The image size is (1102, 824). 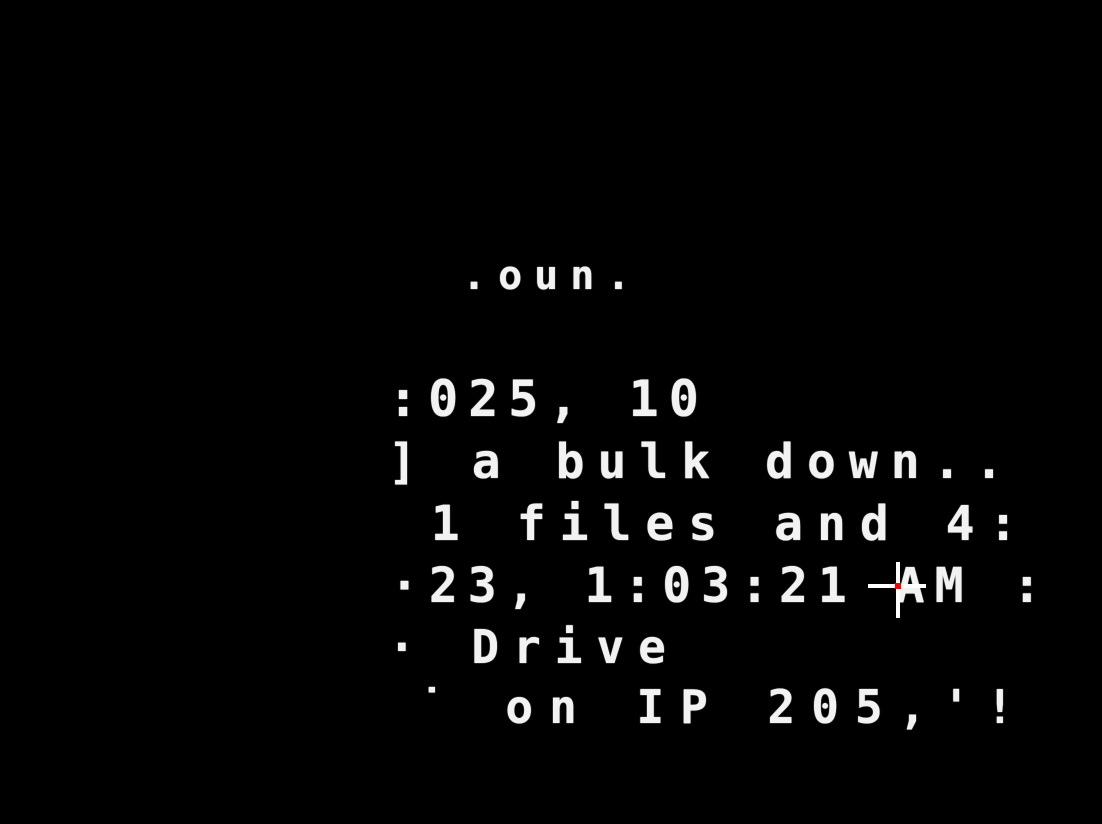 I want to click on text-line-4: 1 files and 4:, so click(x=710, y=524).